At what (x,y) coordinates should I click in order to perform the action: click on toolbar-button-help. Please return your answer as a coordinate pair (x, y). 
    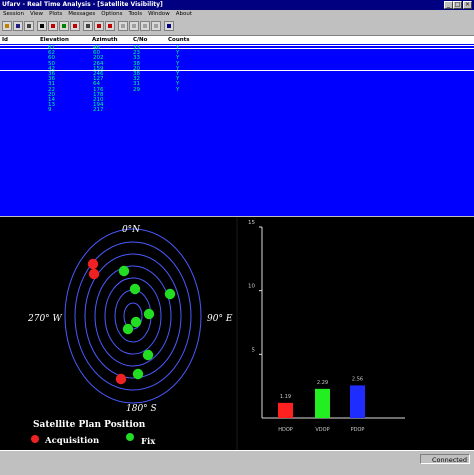
    Looking at the image, I should click on (169, 26).